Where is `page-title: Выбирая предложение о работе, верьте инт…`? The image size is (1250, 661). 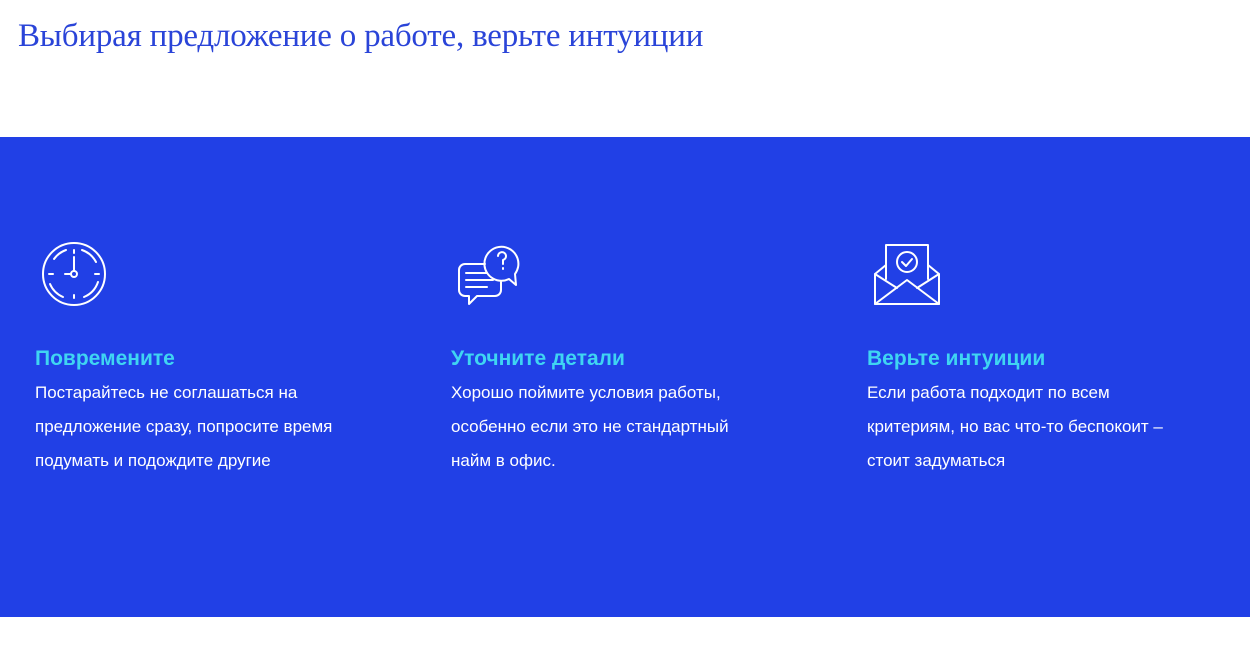 page-title: Выбирая предложение о работе, верьте инт… is located at coordinates (361, 36).